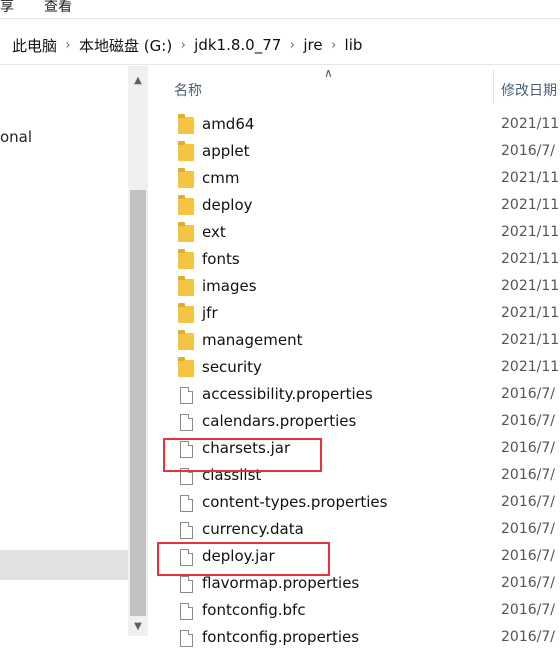 The image size is (560, 653). Describe the element at coordinates (355, 530) in the screenshot. I see `file-row: currency.data 2016/7/` at that location.